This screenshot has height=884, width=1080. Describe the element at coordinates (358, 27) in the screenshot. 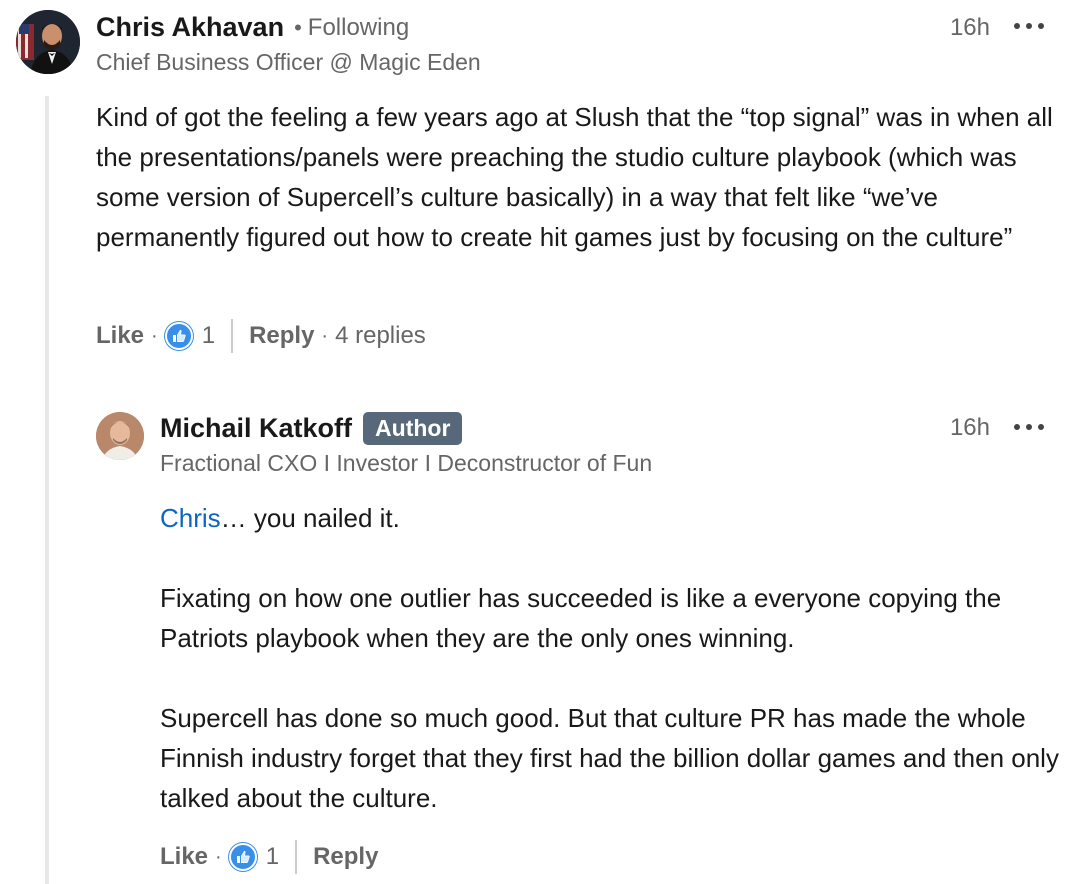

I see `following-status: Following` at that location.